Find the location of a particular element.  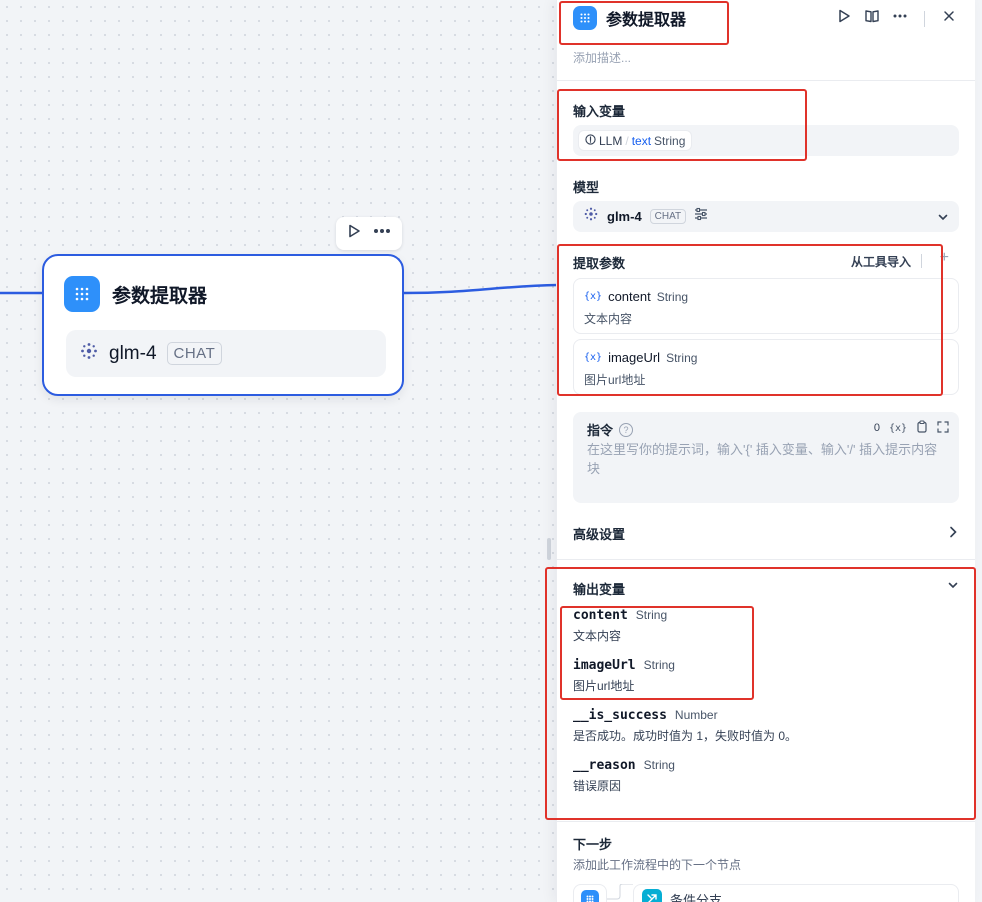

panel-resize-handle is located at coordinates (549, 549).